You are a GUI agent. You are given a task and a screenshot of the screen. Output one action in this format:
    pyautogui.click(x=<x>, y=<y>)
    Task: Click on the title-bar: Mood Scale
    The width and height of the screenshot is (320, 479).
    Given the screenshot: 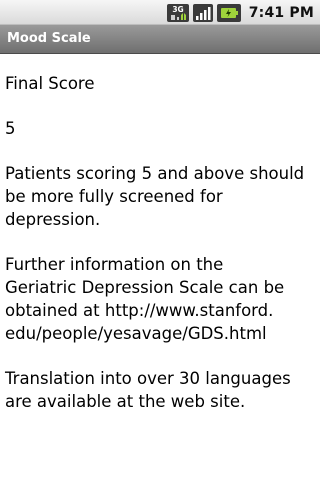 What is the action you would take?
    pyautogui.click(x=160, y=39)
    